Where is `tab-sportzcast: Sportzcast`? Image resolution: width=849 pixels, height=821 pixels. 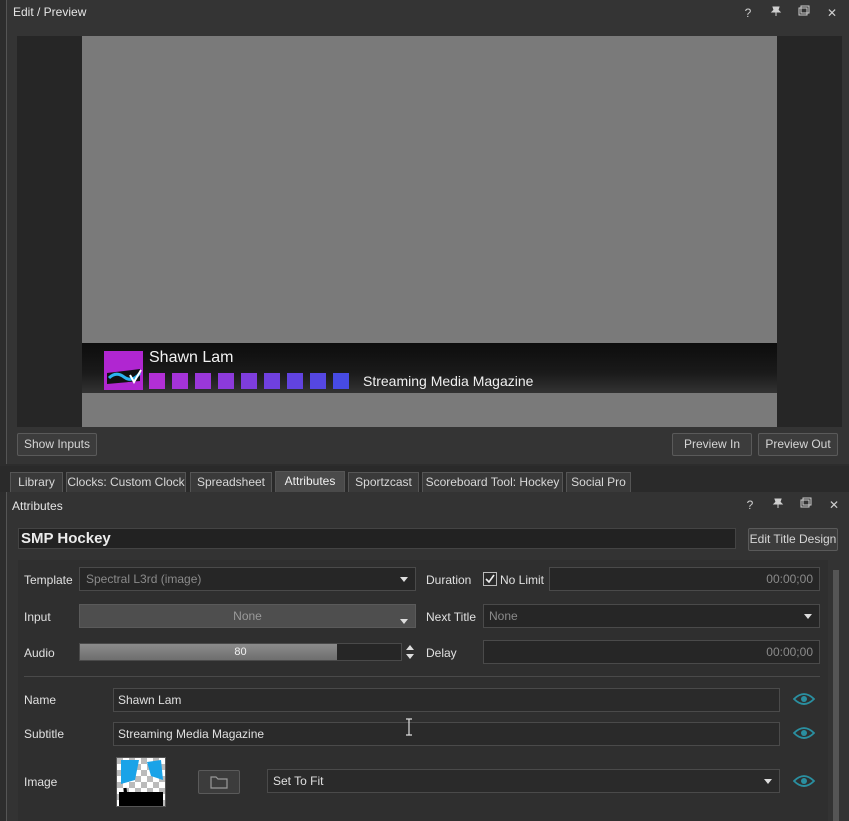
tab-sportzcast: Sportzcast is located at coordinates (383, 482).